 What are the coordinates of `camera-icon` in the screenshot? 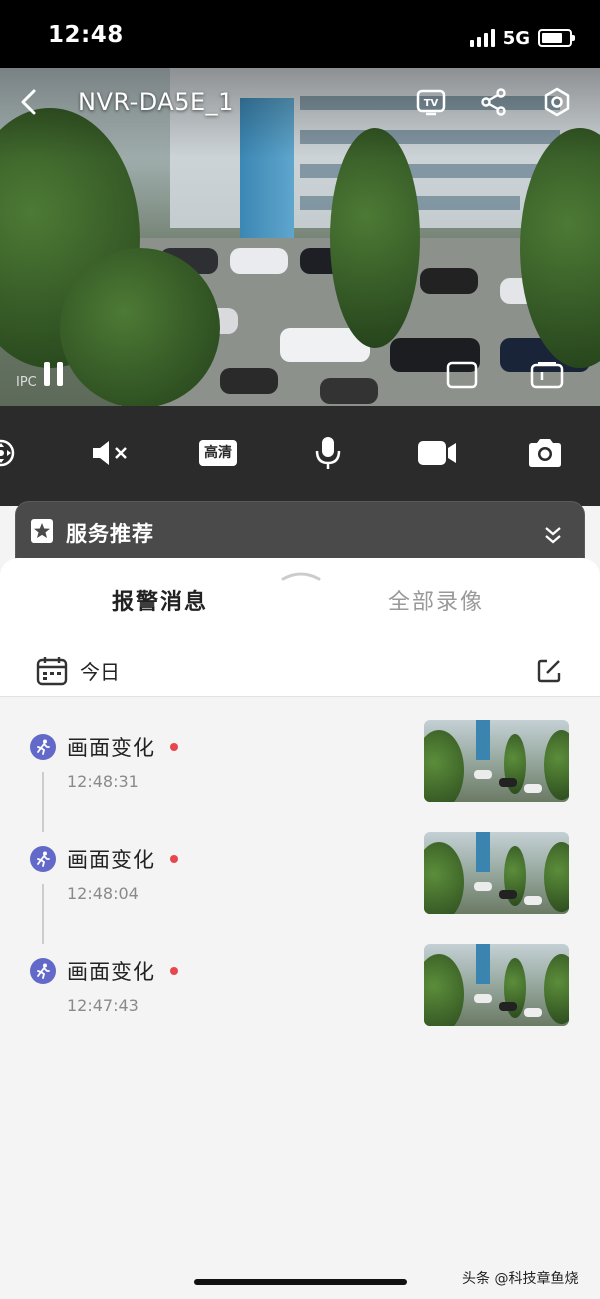 It's located at (545, 455).